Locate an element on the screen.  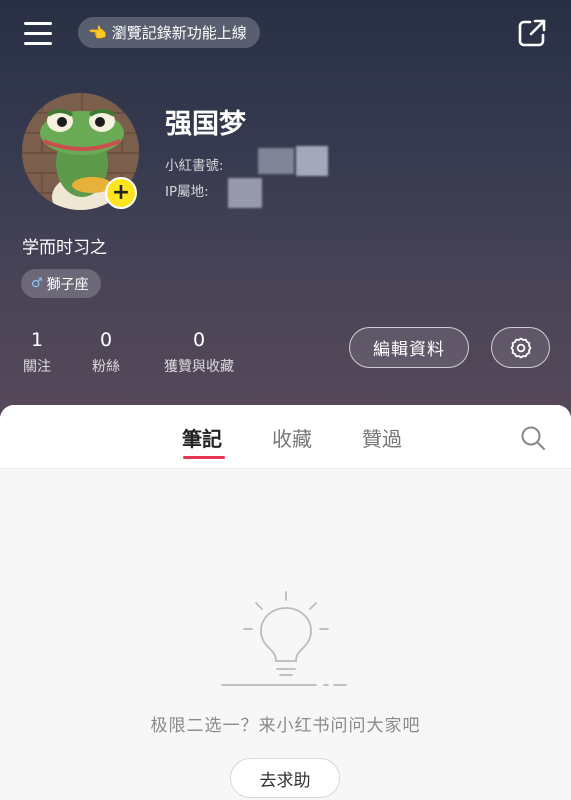
ip-location-label: IP屬地: is located at coordinates (187, 192).